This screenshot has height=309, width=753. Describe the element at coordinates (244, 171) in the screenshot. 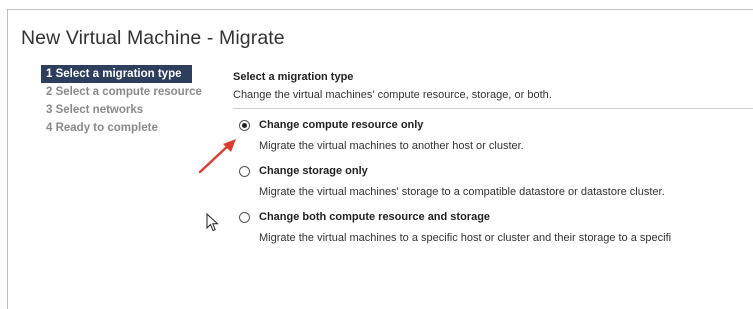

I see `radio-storage-only` at that location.